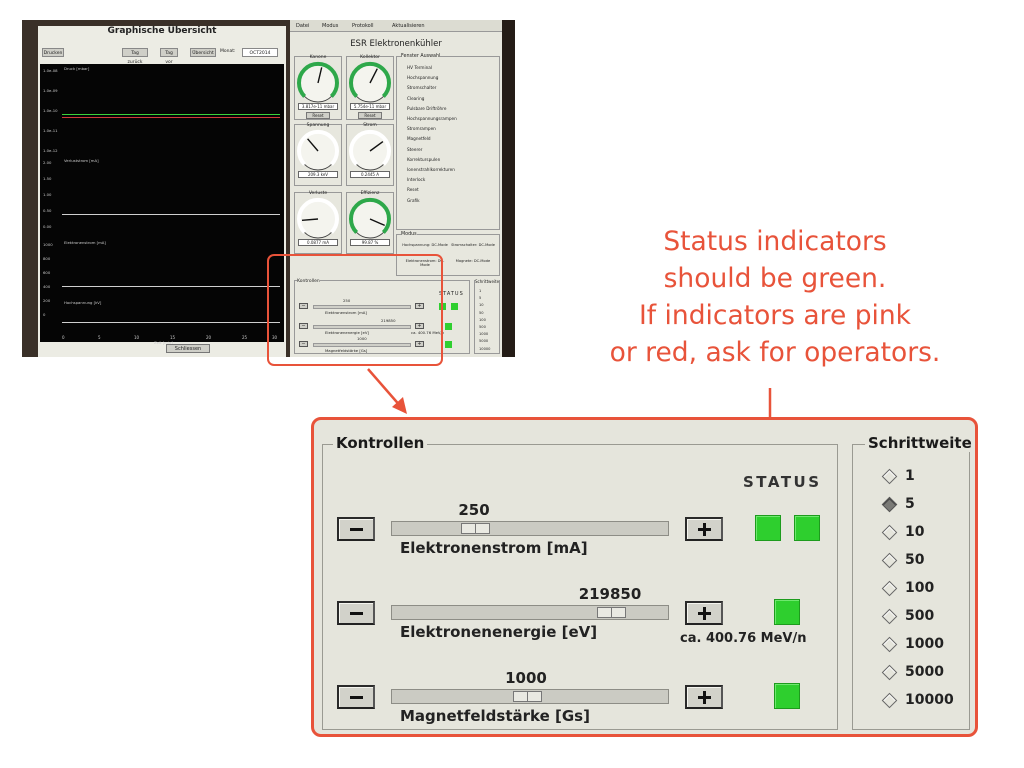  What do you see at coordinates (409, 234) in the screenshot?
I see `modus-title: Modus` at bounding box center [409, 234].